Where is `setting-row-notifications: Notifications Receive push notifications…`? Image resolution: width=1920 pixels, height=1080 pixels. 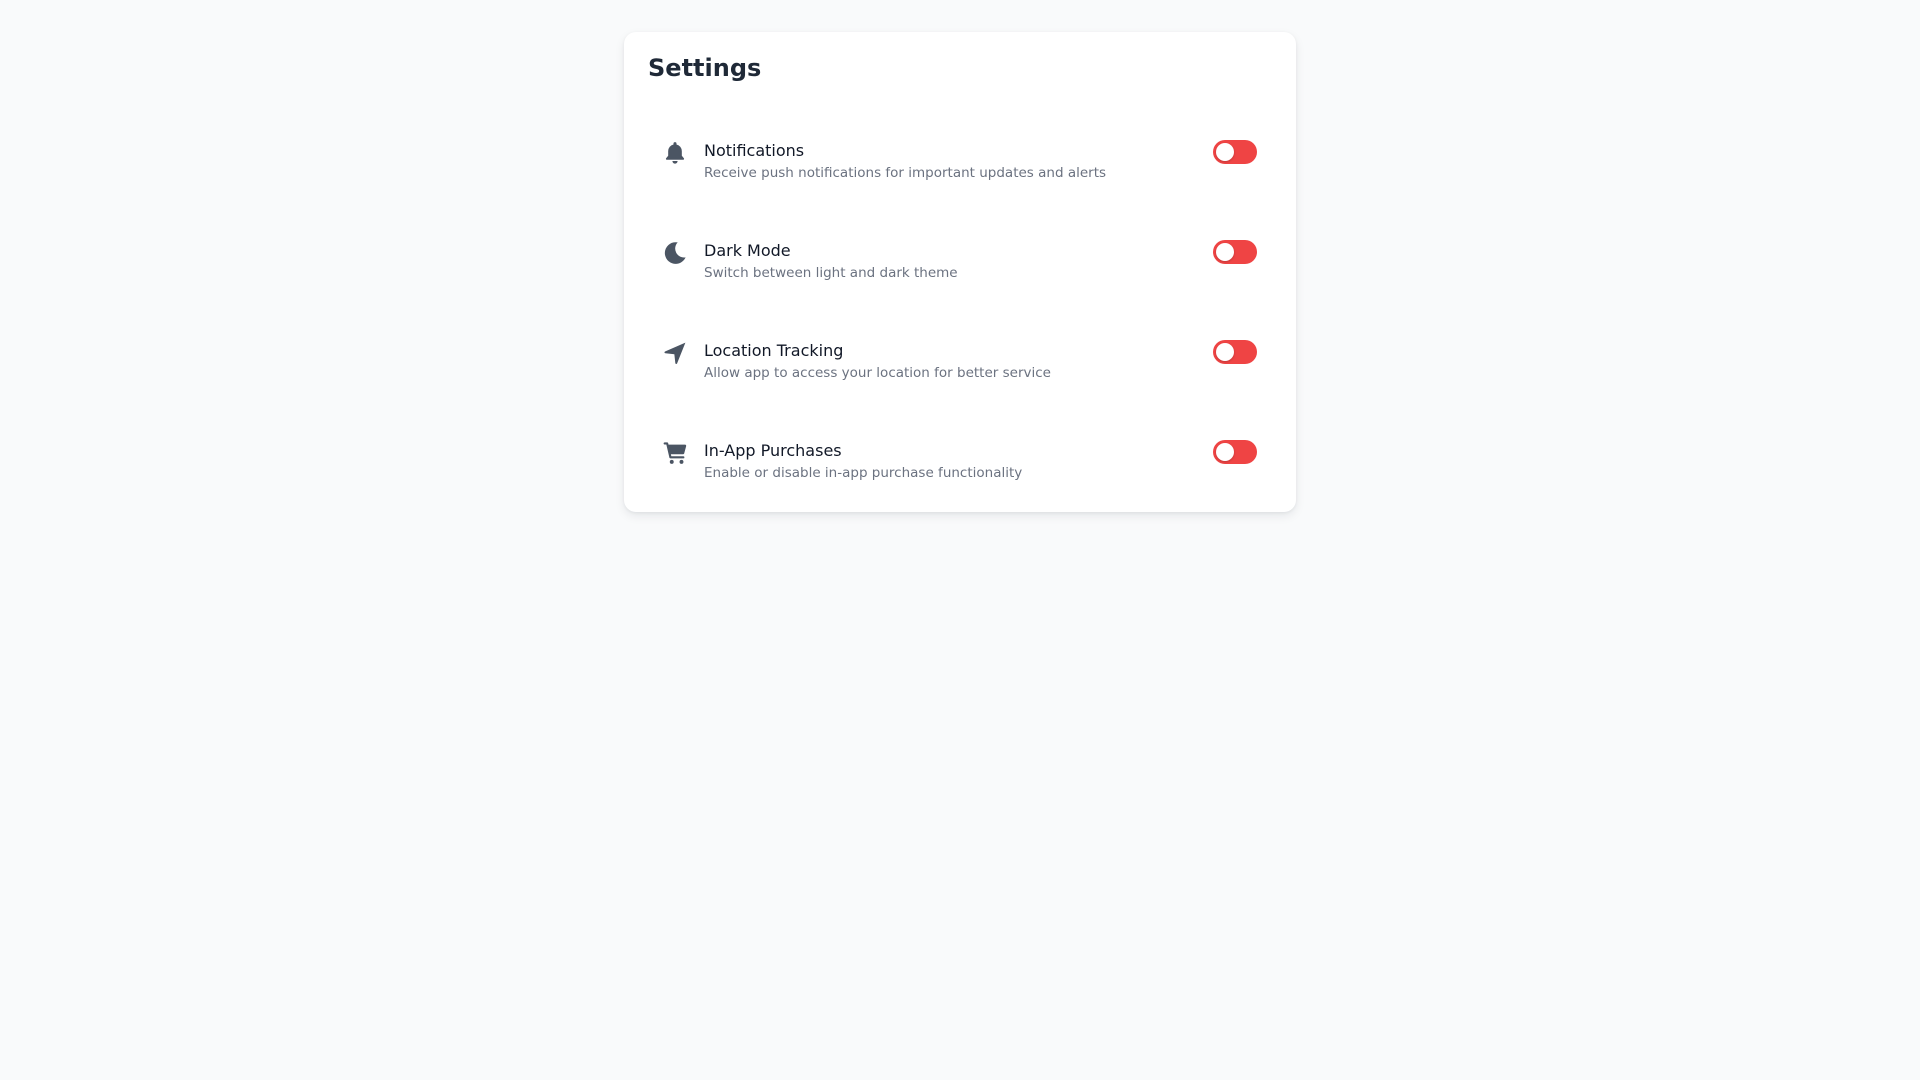
setting-row-notifications: Notifications Receive push notifications… is located at coordinates (960, 178).